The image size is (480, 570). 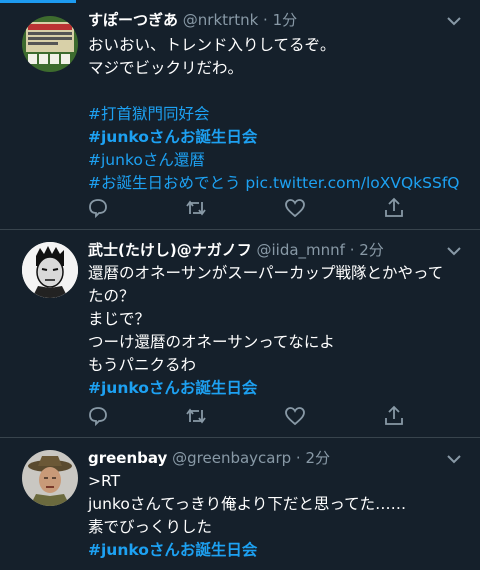 What do you see at coordinates (166, 68) in the screenshot?
I see `tweet-line: マジでビックリだわ。` at bounding box center [166, 68].